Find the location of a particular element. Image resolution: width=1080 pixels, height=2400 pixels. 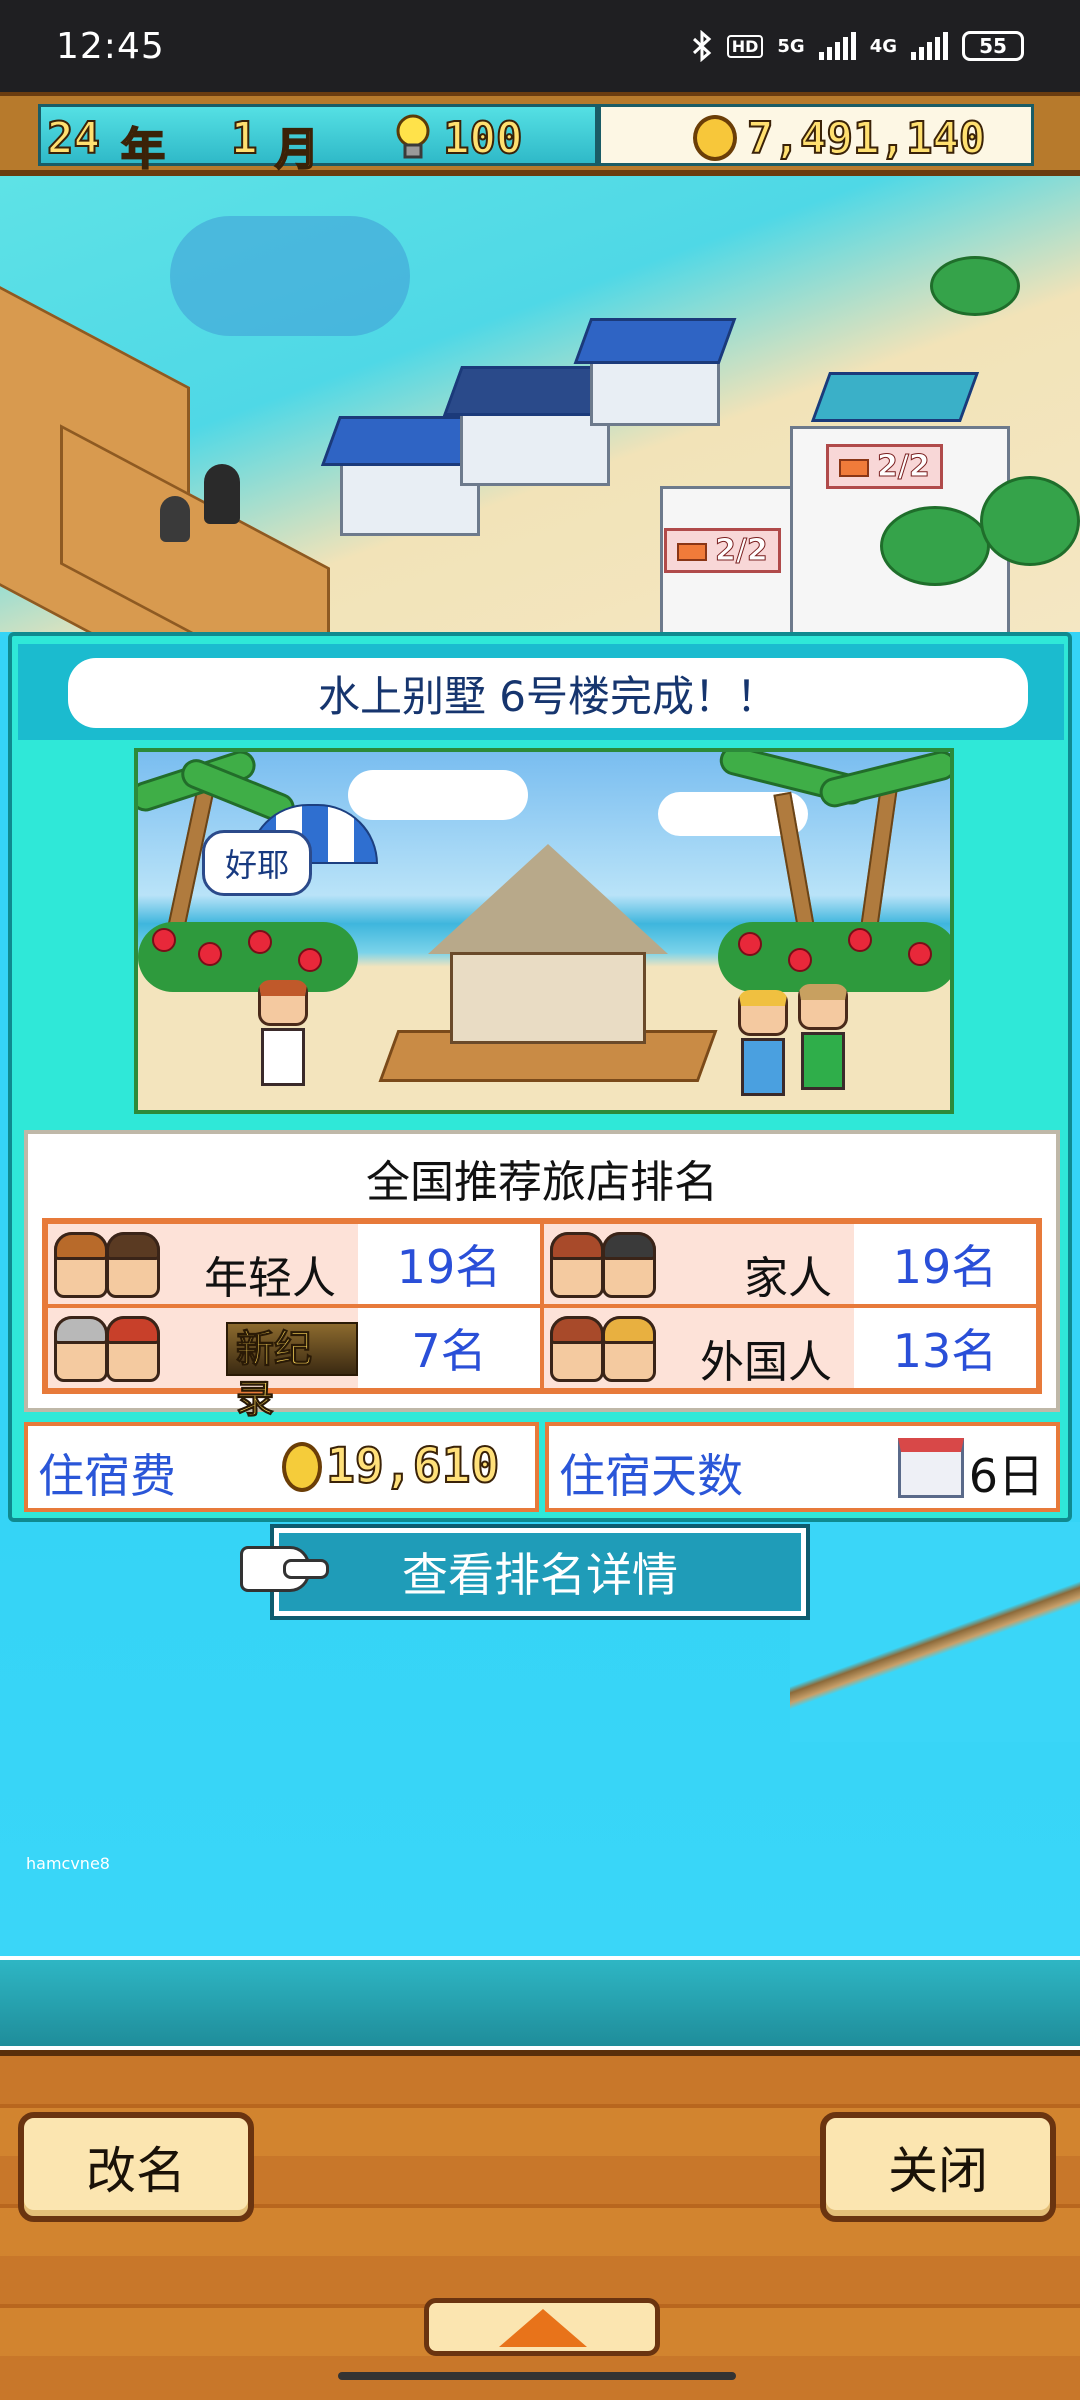

hud-month: 1 is located at coordinates (244, 138).